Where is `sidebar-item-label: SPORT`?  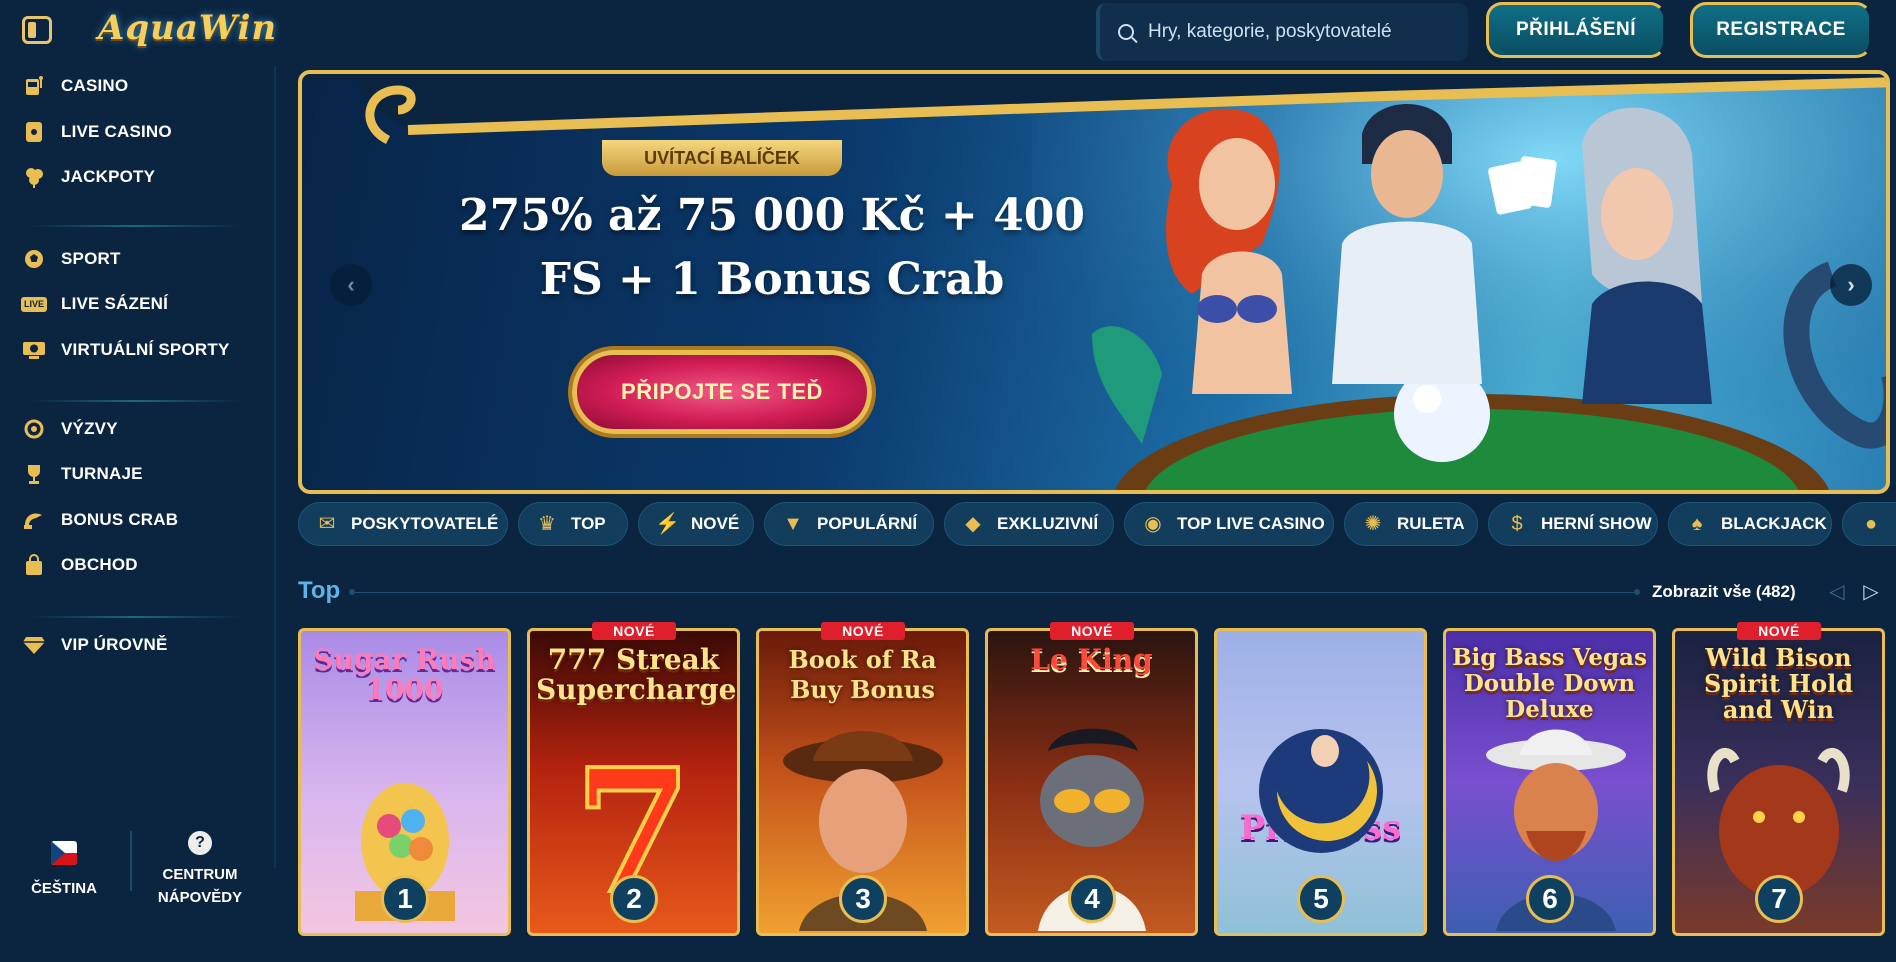 sidebar-item-label: SPORT is located at coordinates (91, 258).